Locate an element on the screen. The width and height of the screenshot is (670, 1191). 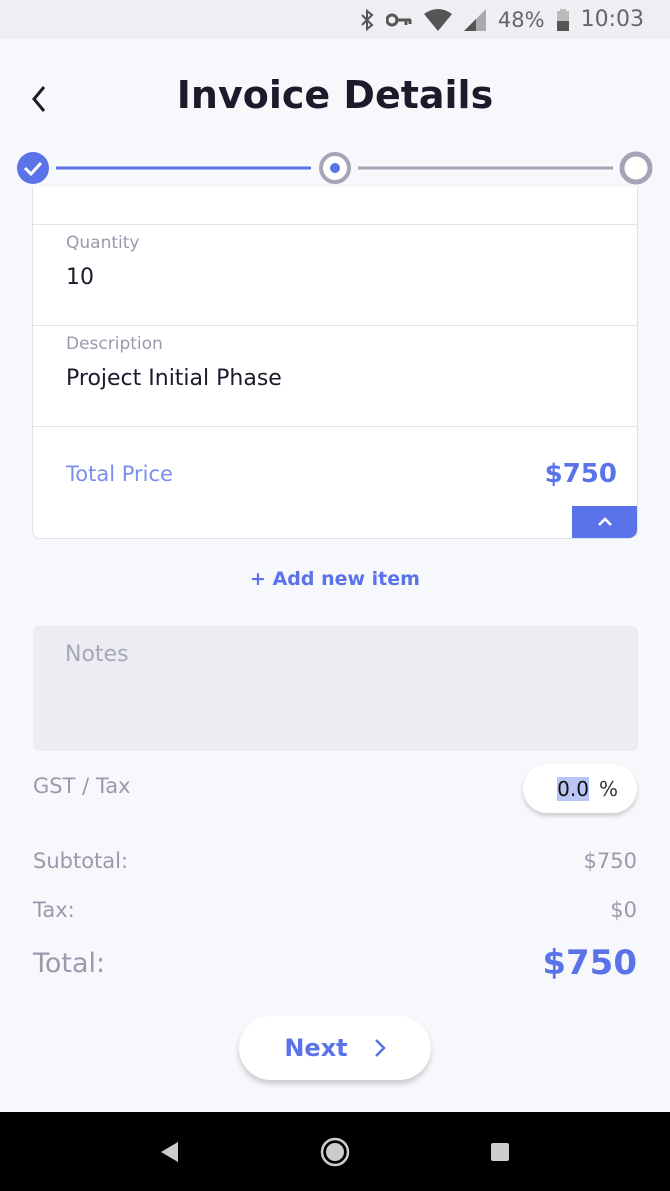
clock: 10:03 is located at coordinates (612, 19).